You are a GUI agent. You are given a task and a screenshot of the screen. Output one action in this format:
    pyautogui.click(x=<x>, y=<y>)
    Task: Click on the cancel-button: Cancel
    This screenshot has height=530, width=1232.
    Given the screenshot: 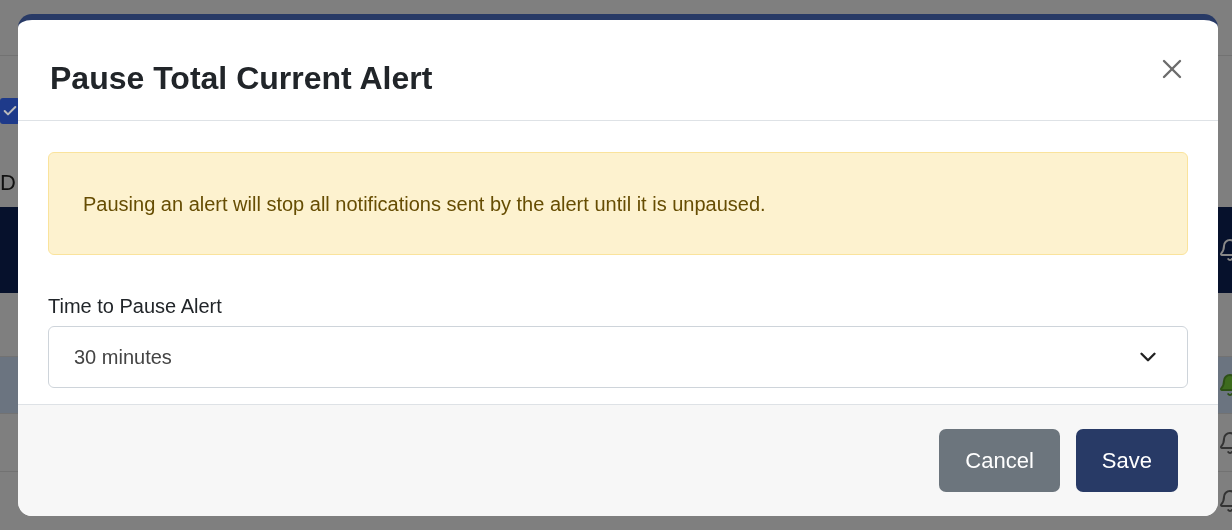 What is the action you would take?
    pyautogui.click(x=999, y=460)
    